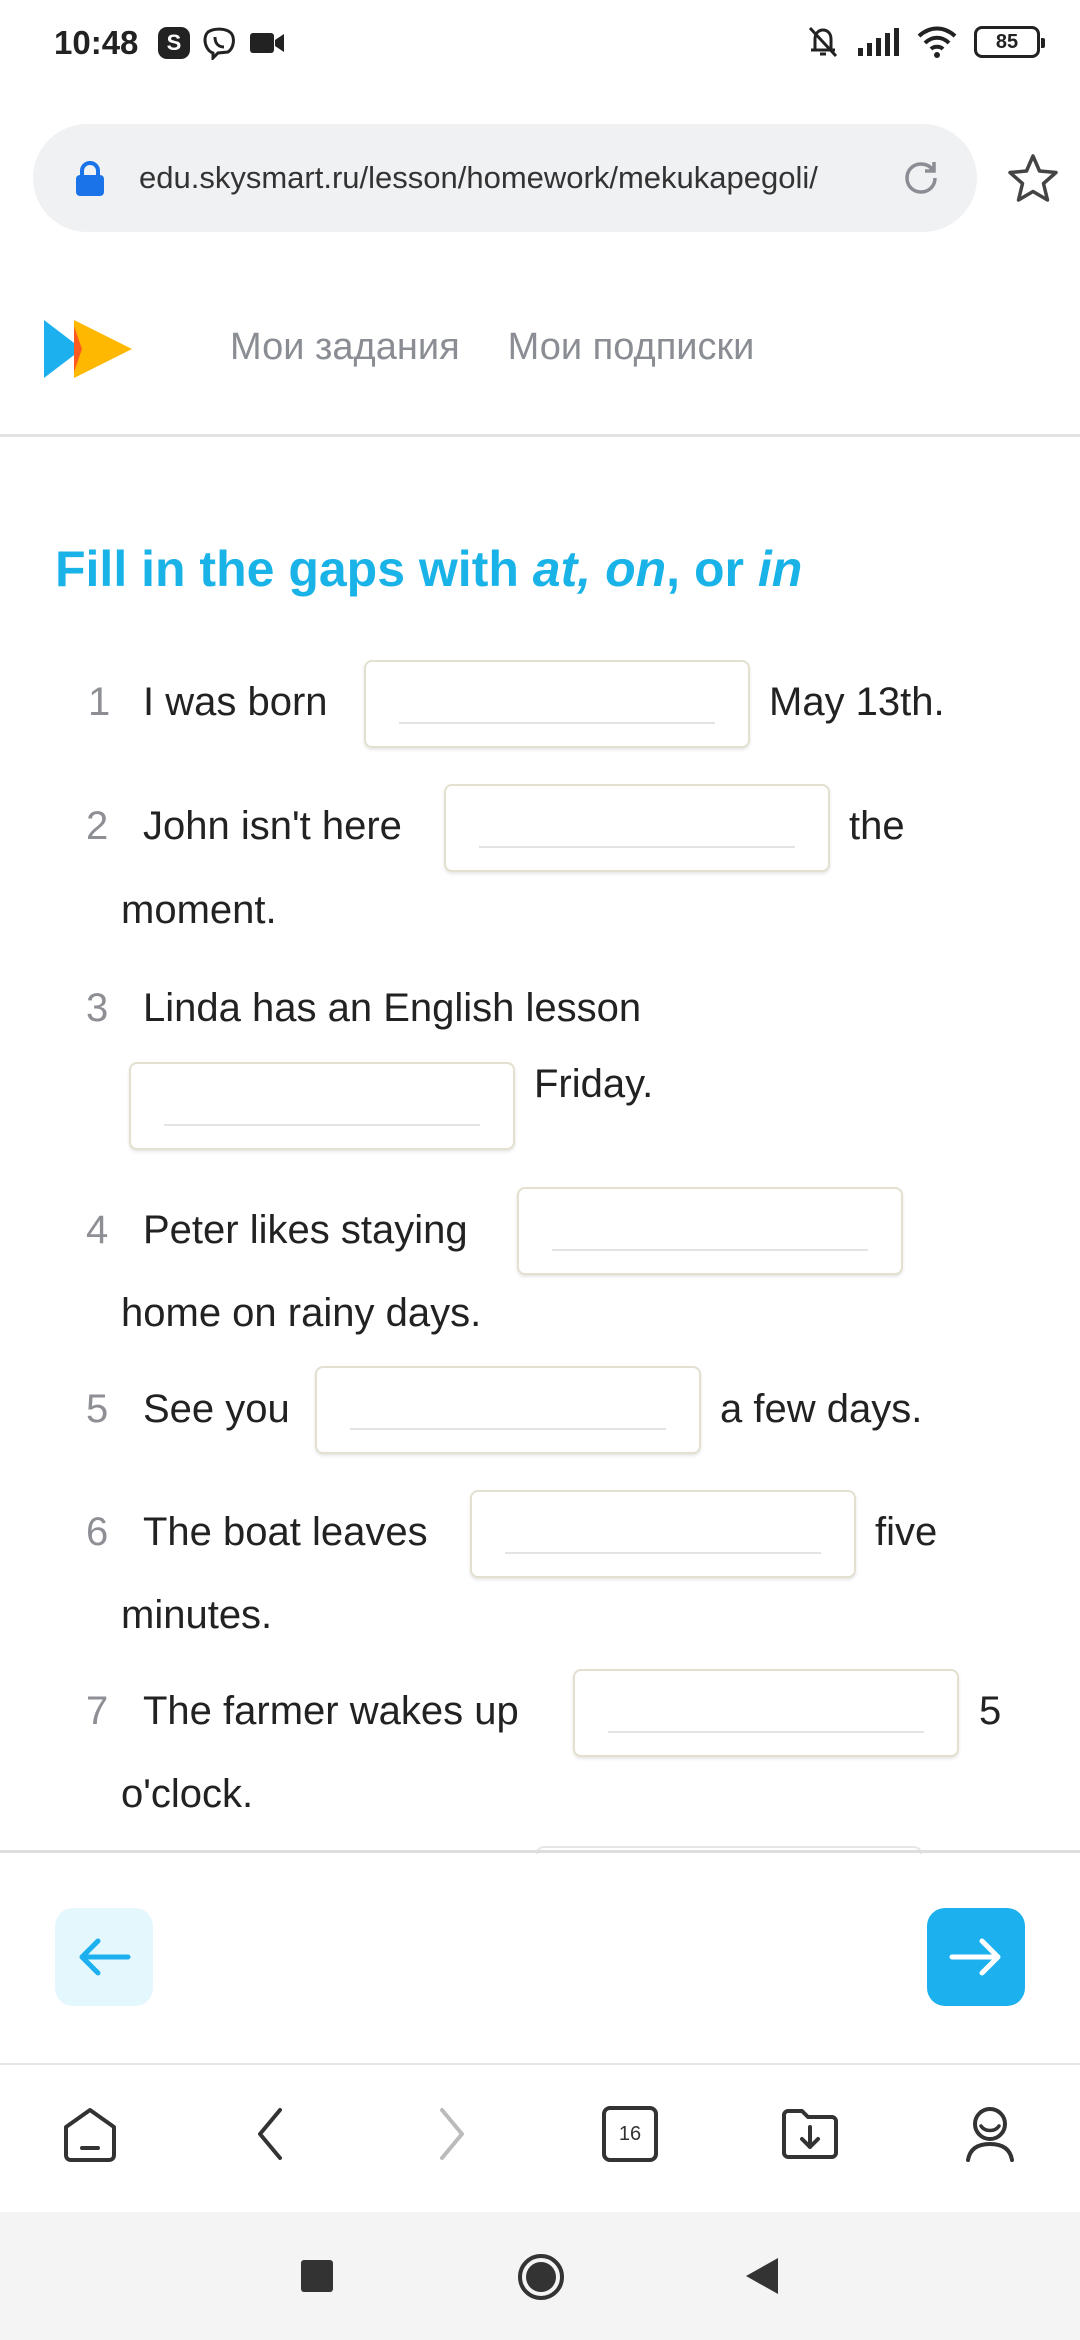 The image size is (1080, 2340). I want to click on question-number: 2, so click(97, 826).